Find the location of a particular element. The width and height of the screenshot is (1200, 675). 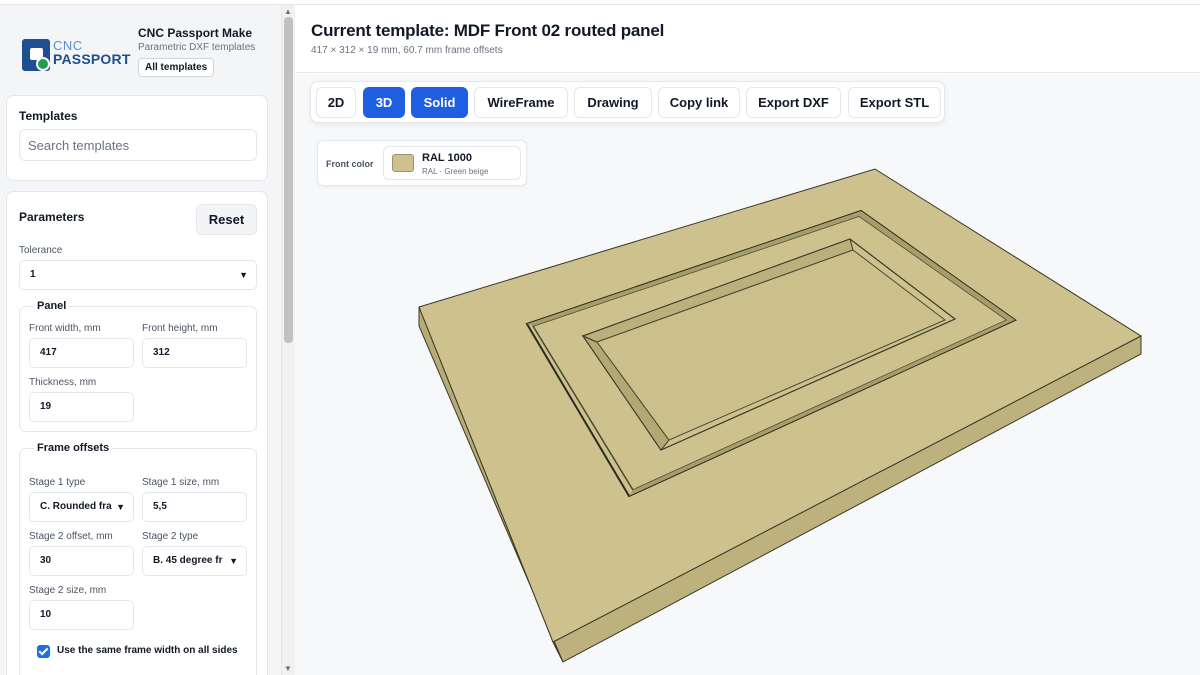

brand-subtitle: Parametric DXF templates is located at coordinates (197, 47).